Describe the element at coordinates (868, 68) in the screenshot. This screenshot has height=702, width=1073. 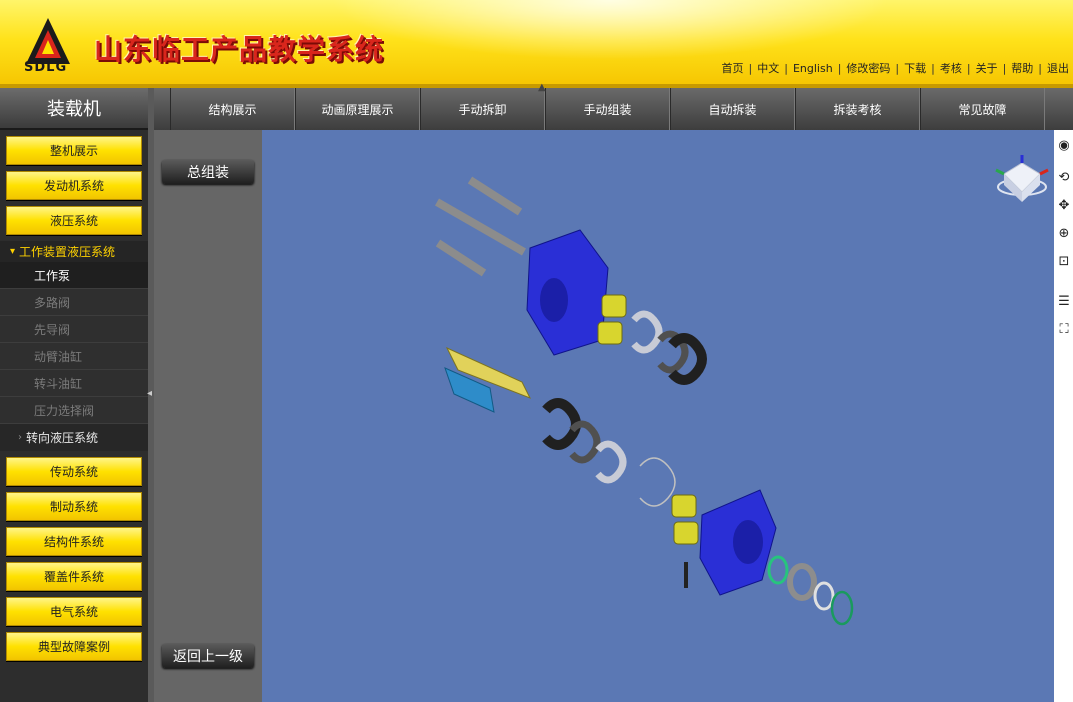
I see `link-change-password: 修改密码` at that location.